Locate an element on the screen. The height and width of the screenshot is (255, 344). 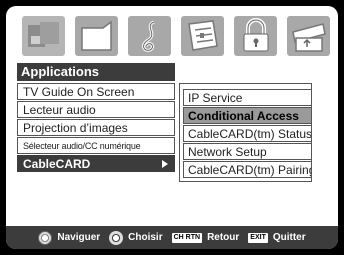
applications-header: Applications is located at coordinates (96, 72).